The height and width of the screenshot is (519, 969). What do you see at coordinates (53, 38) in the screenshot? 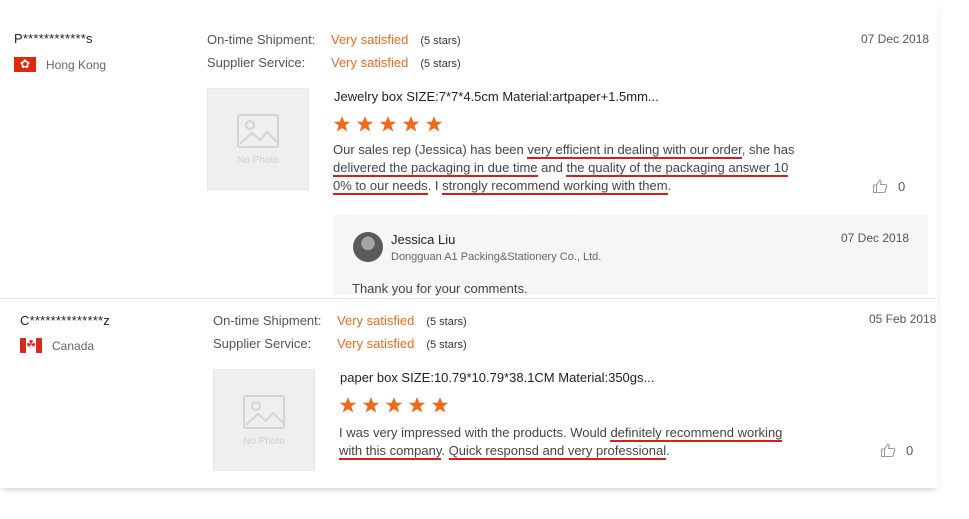
I see `buyer-name: P************s` at bounding box center [53, 38].